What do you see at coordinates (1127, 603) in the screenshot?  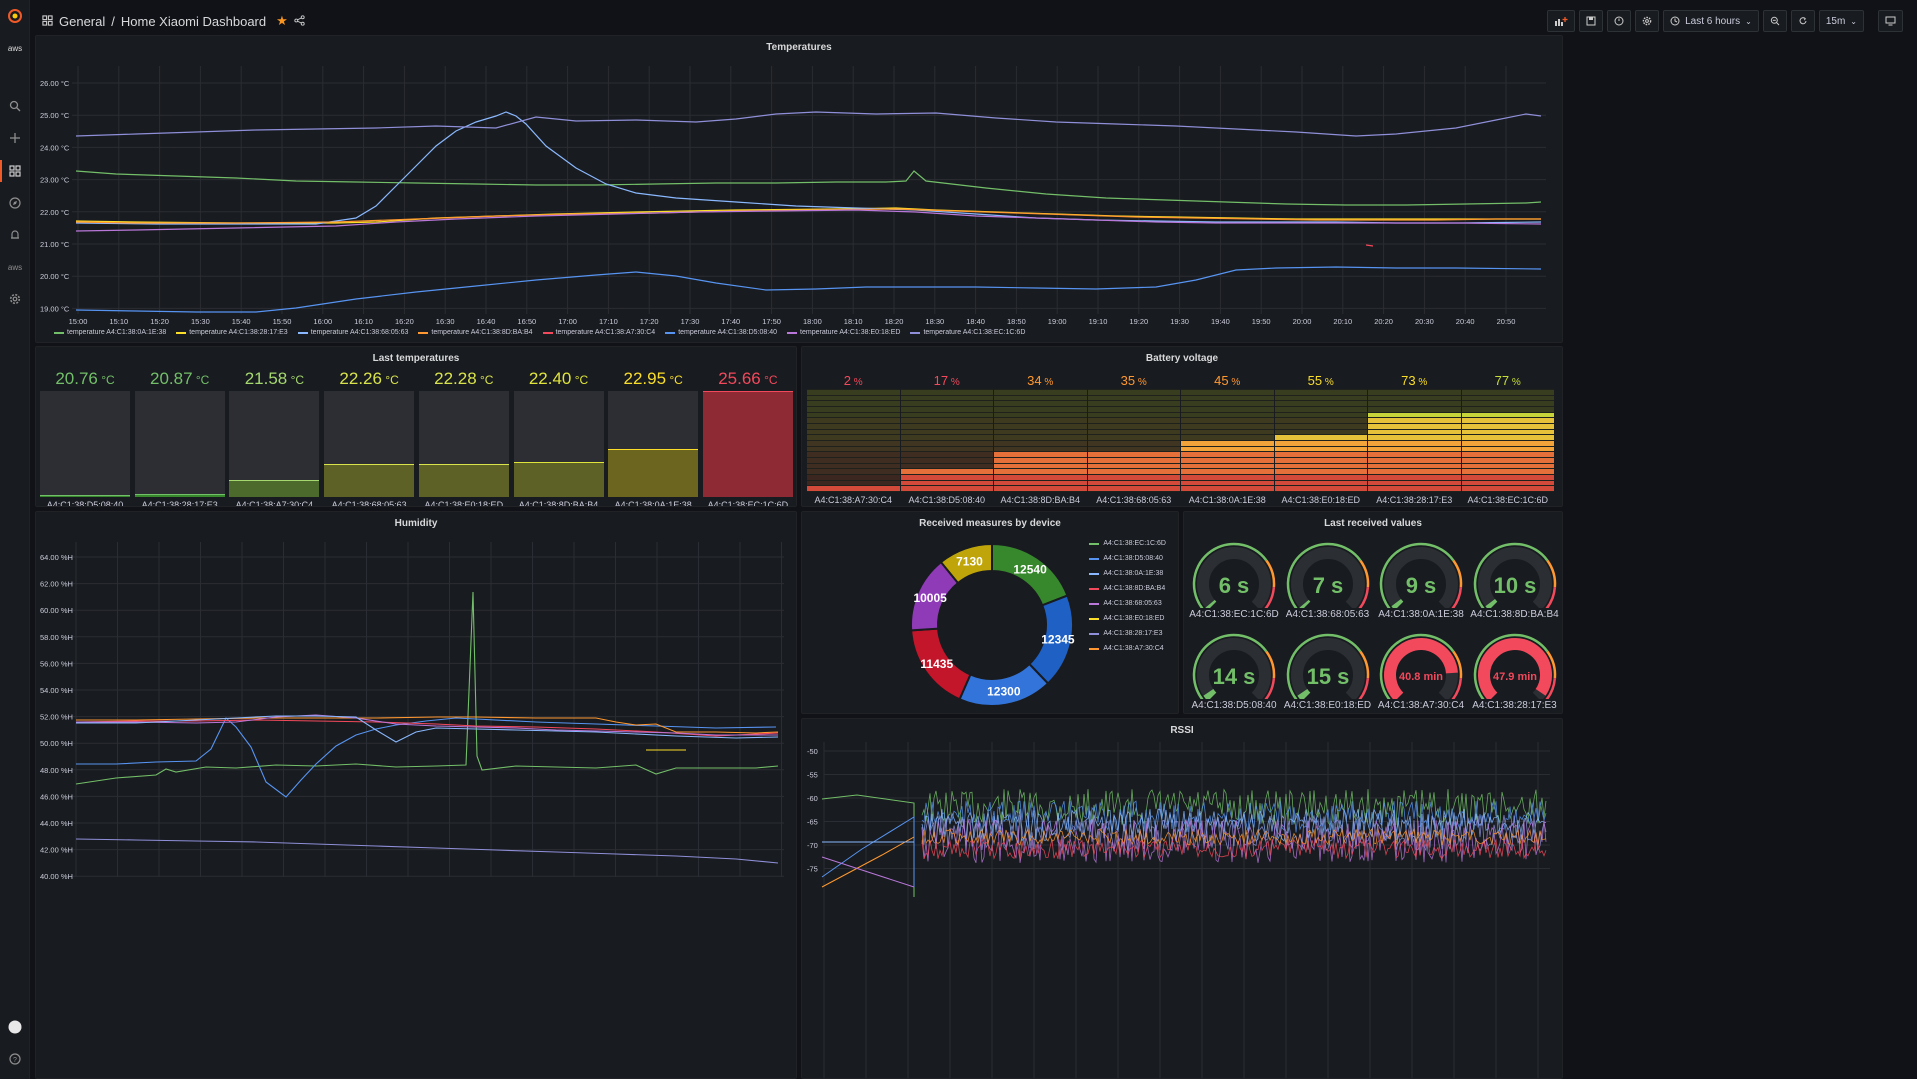 I see `legend-item: A4:C1:38:68:05:63` at bounding box center [1127, 603].